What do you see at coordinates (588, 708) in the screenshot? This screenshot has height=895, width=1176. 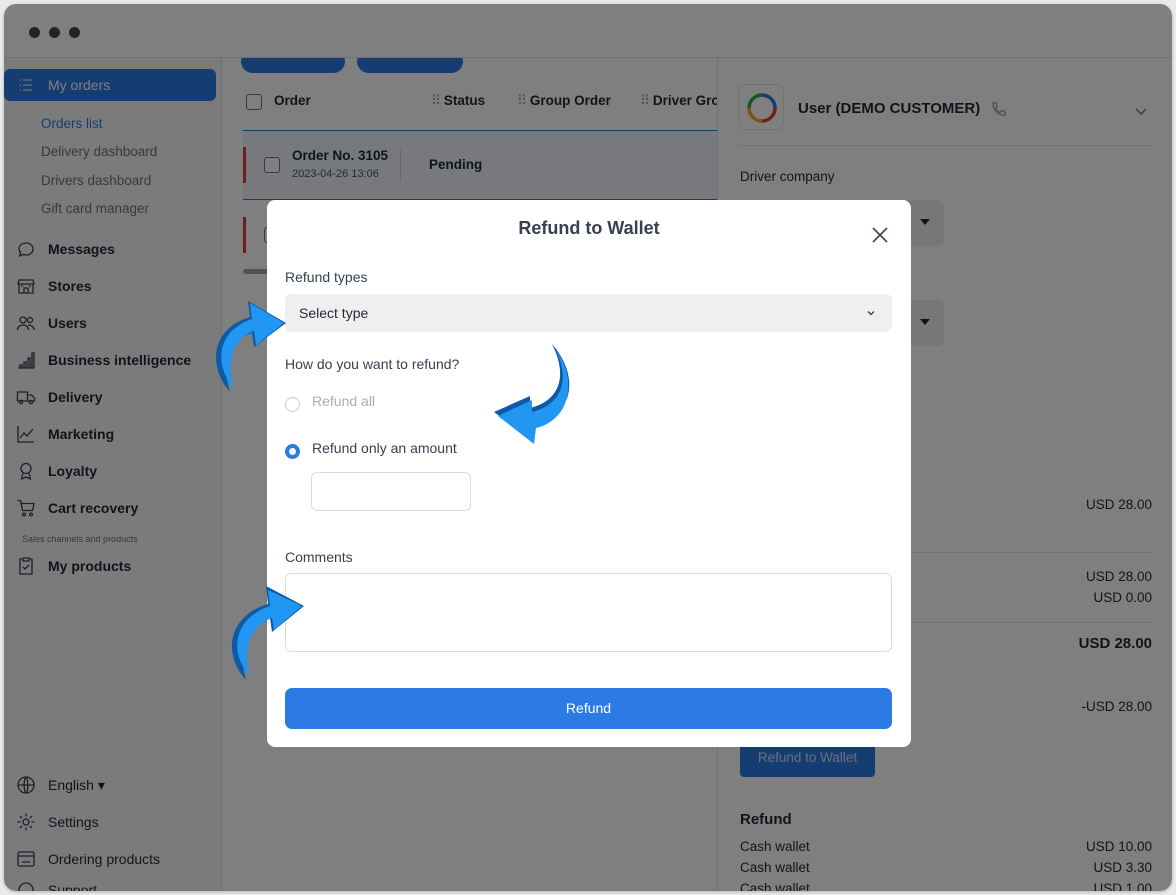 I see `refund-button: Refund` at bounding box center [588, 708].